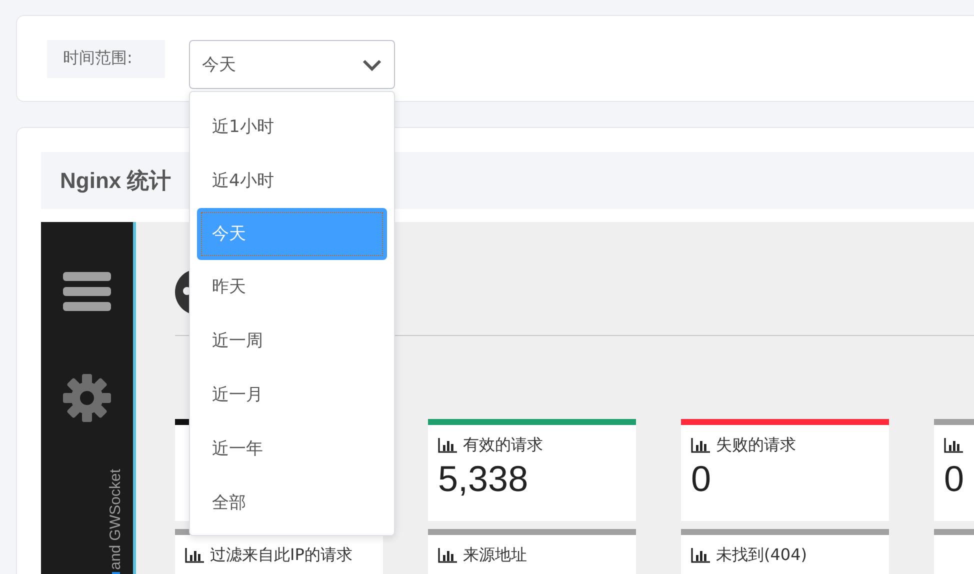  Describe the element at coordinates (292, 503) in the screenshot. I see `dropdown-option: 全部` at that location.